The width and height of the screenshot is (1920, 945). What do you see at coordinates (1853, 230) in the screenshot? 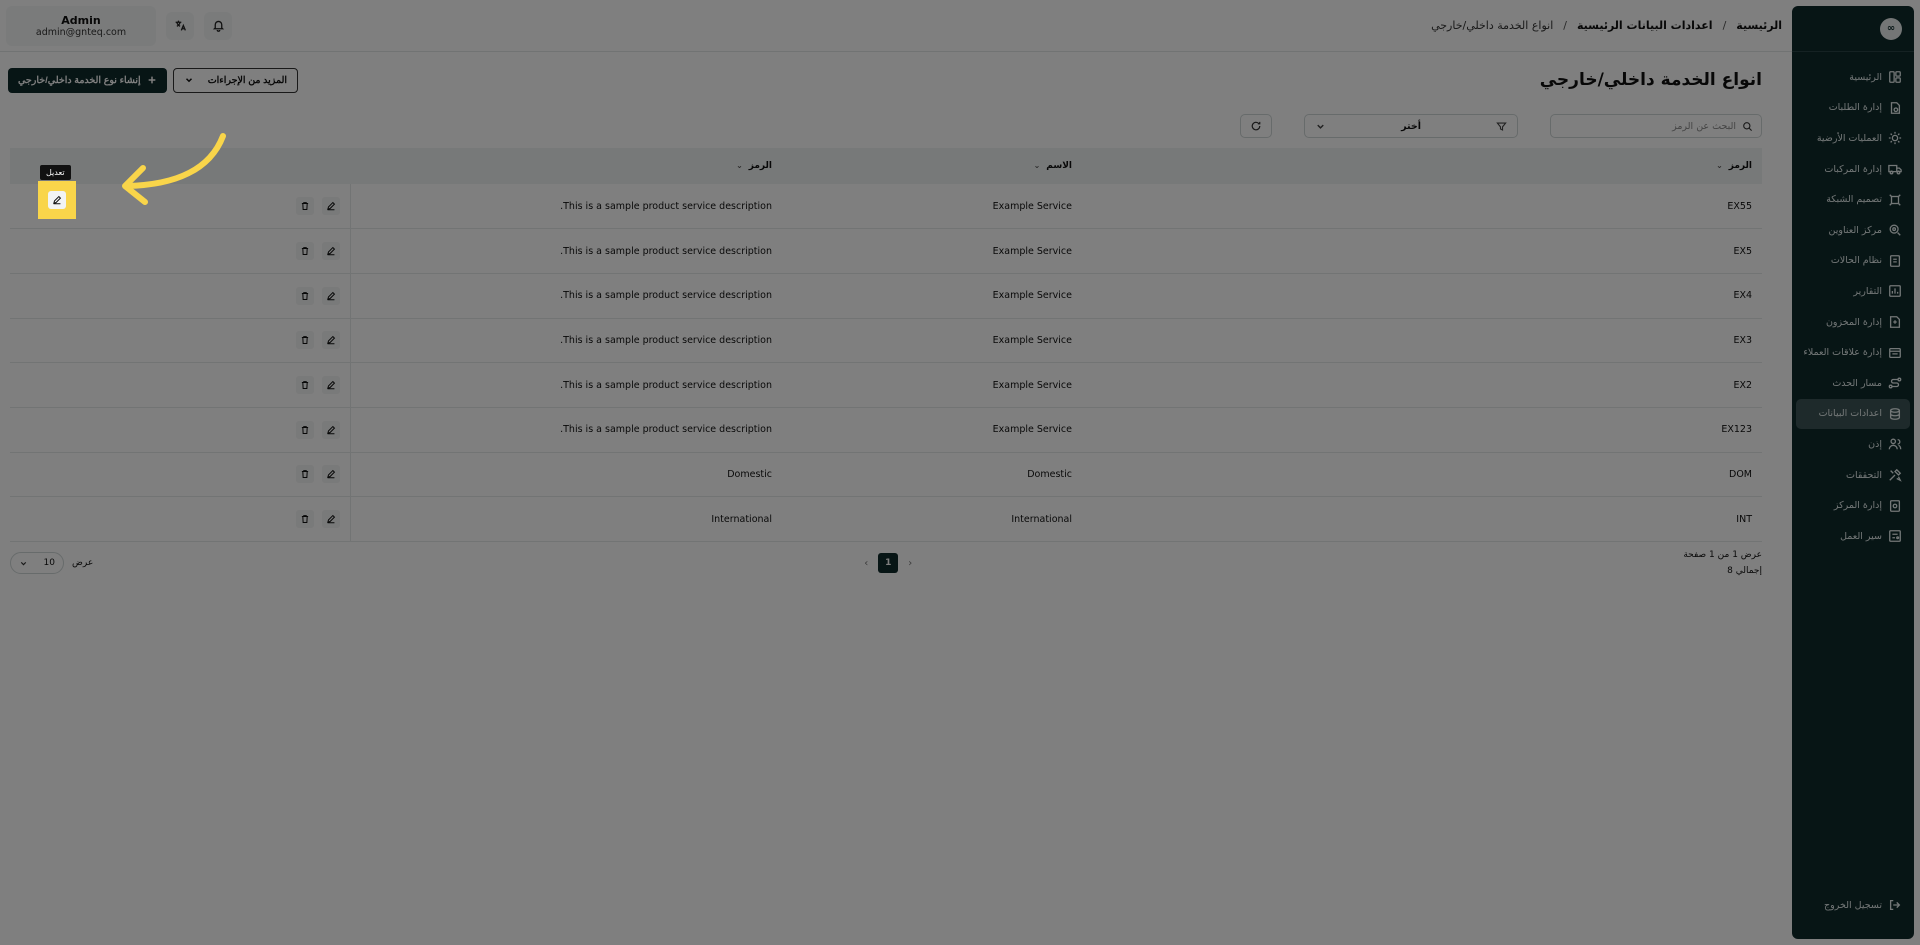
I see `sidebar-item-5: مركز العناوين` at bounding box center [1853, 230].